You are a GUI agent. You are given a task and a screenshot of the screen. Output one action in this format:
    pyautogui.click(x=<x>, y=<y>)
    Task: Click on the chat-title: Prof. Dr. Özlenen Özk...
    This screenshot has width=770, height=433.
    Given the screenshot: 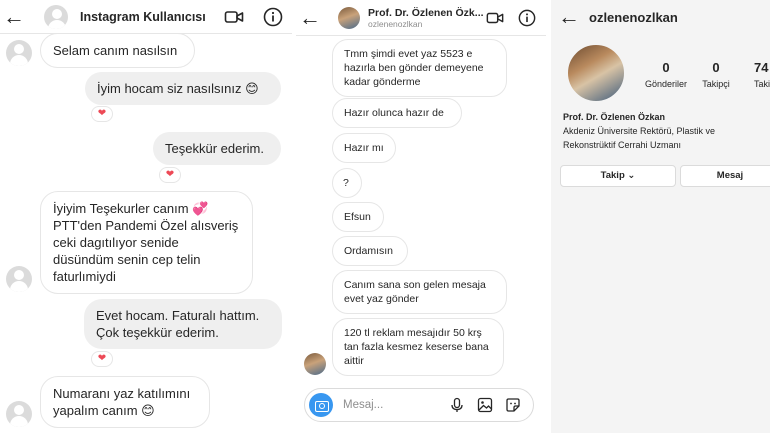 What is the action you would take?
    pyautogui.click(x=426, y=12)
    